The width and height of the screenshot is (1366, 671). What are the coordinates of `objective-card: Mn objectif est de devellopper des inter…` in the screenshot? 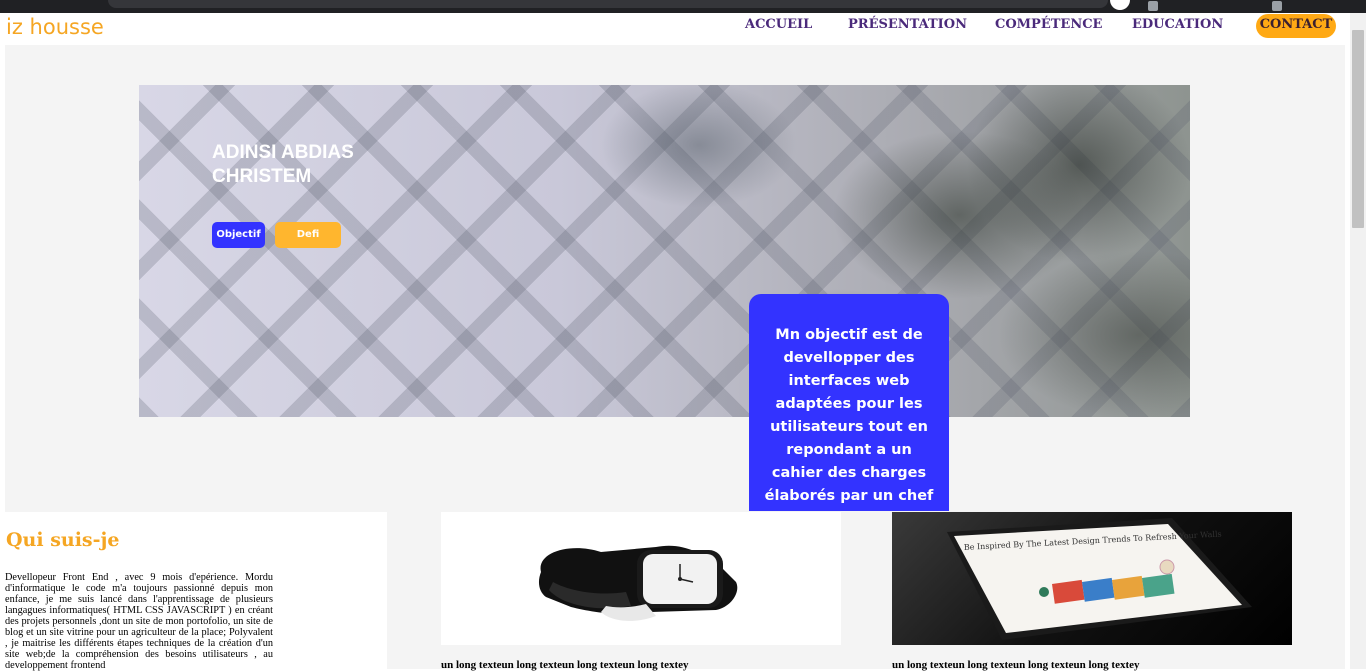 It's located at (849, 402).